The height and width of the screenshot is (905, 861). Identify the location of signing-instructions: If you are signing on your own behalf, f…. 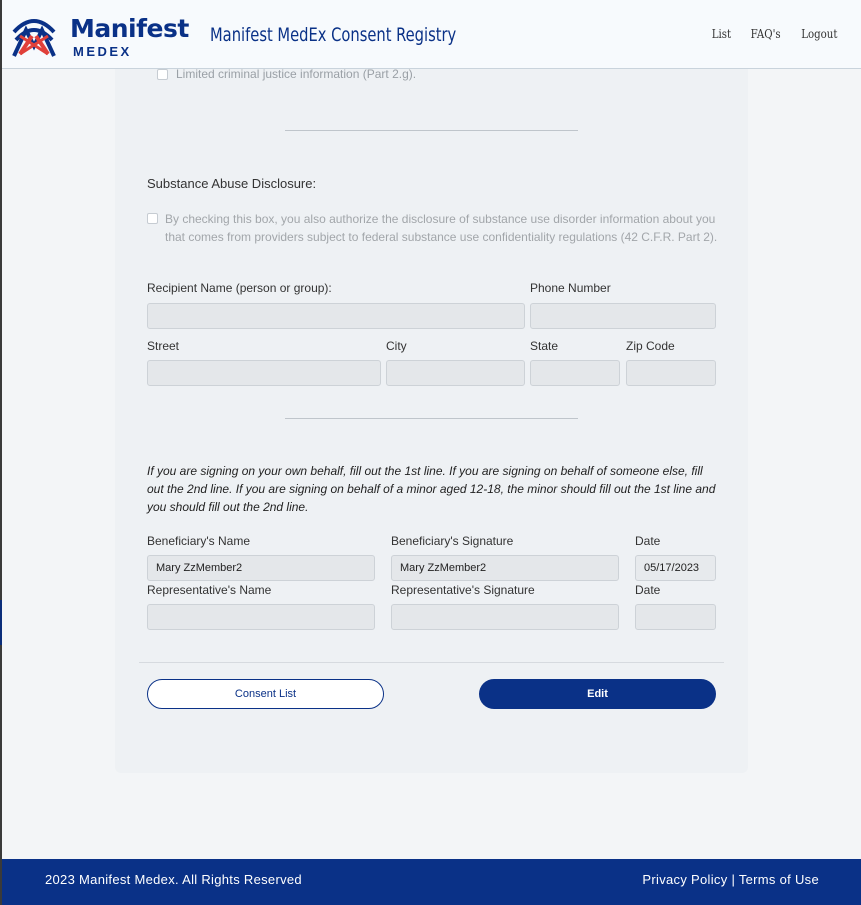
(431, 489).